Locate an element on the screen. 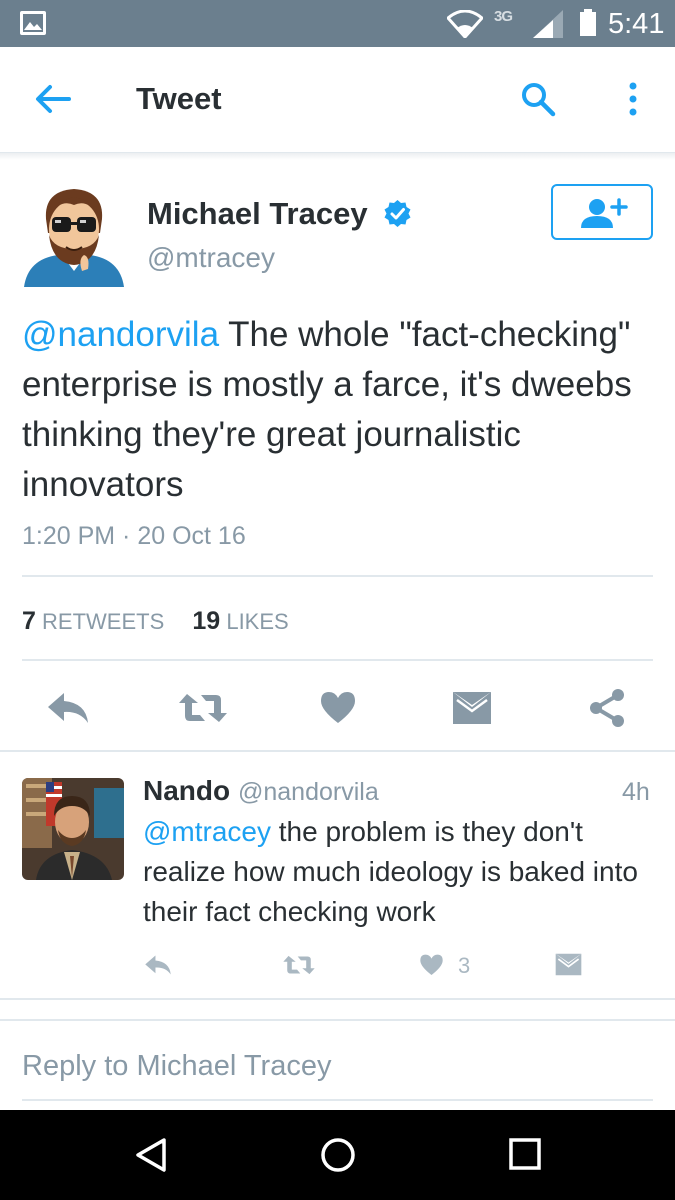 This screenshot has width=675, height=1200. more-vert-icon is located at coordinates (633, 99).